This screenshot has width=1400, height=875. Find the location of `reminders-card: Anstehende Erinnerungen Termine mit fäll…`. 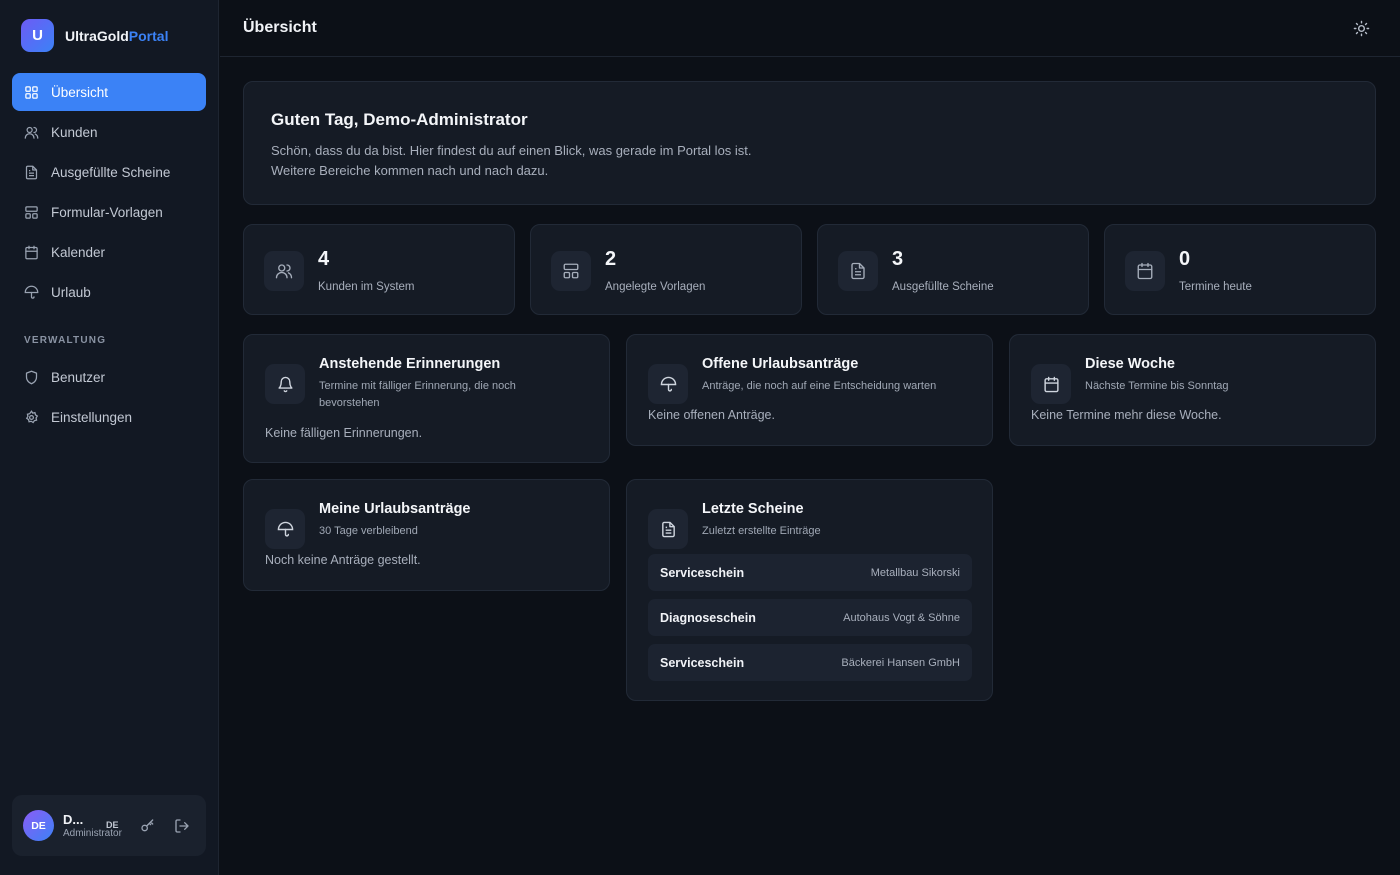

reminders-card: Anstehende Erinnerungen Termine mit fäll… is located at coordinates (426, 398).